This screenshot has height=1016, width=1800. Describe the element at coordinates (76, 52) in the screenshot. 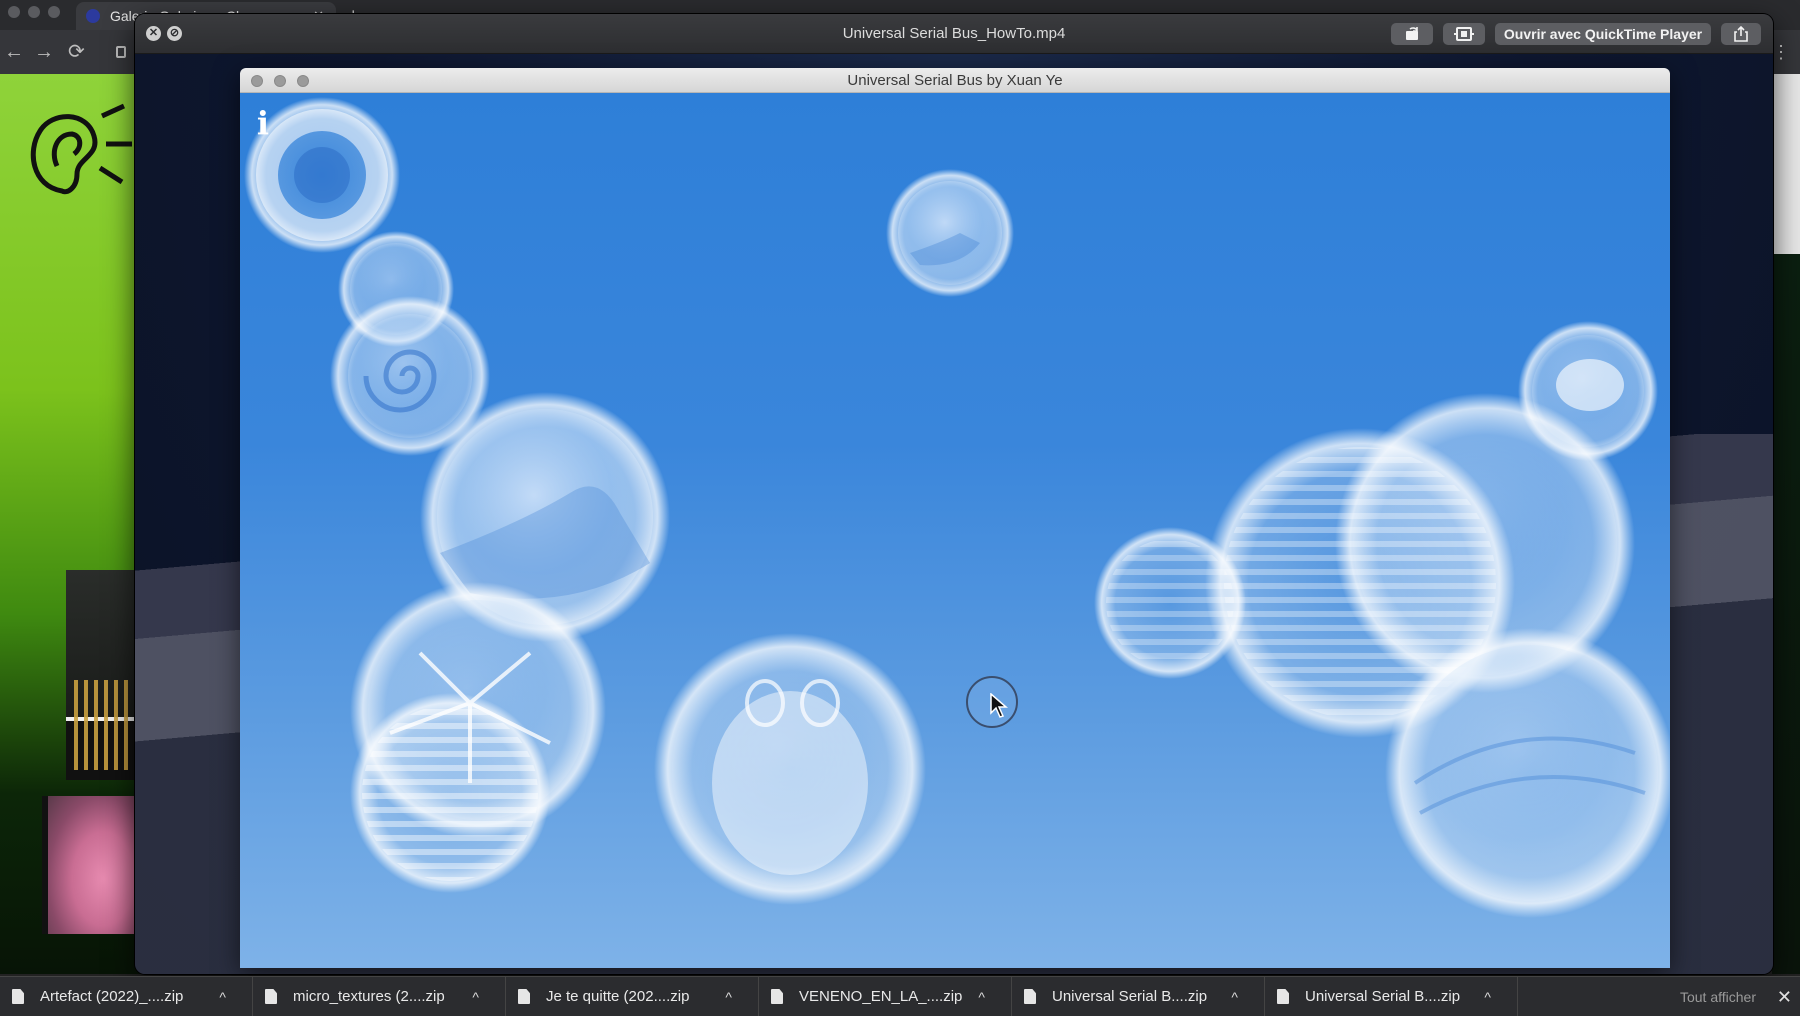

I see `reload-icon: ⟳` at that location.